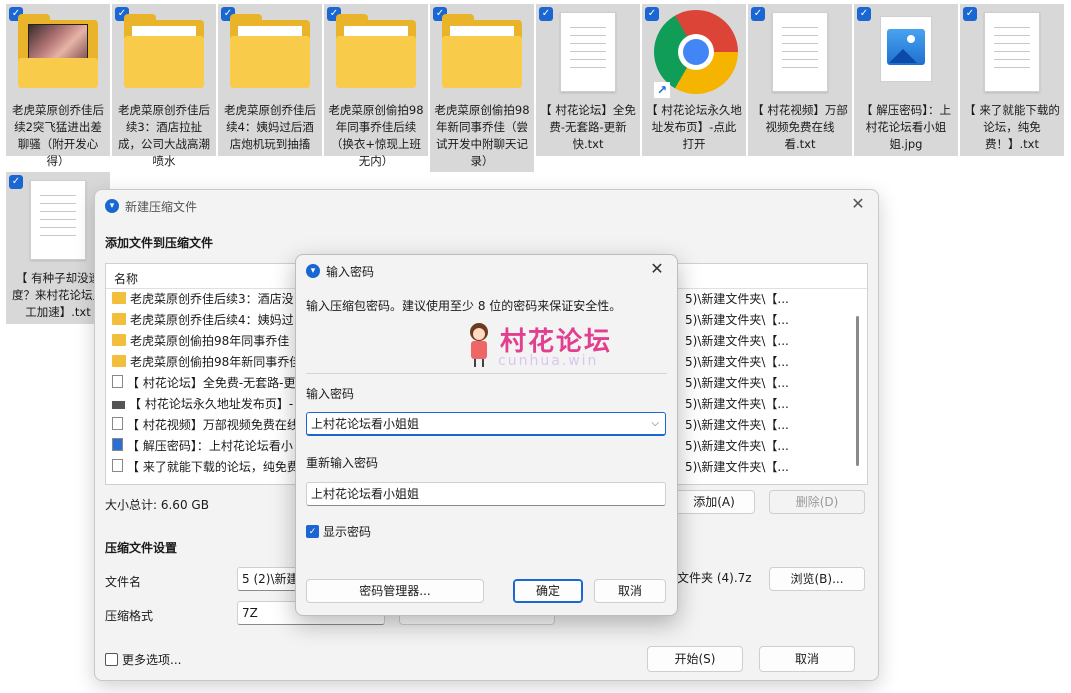 This screenshot has height=693, width=1071. I want to click on watermark-subtitle: cunhua.win, so click(548, 361).